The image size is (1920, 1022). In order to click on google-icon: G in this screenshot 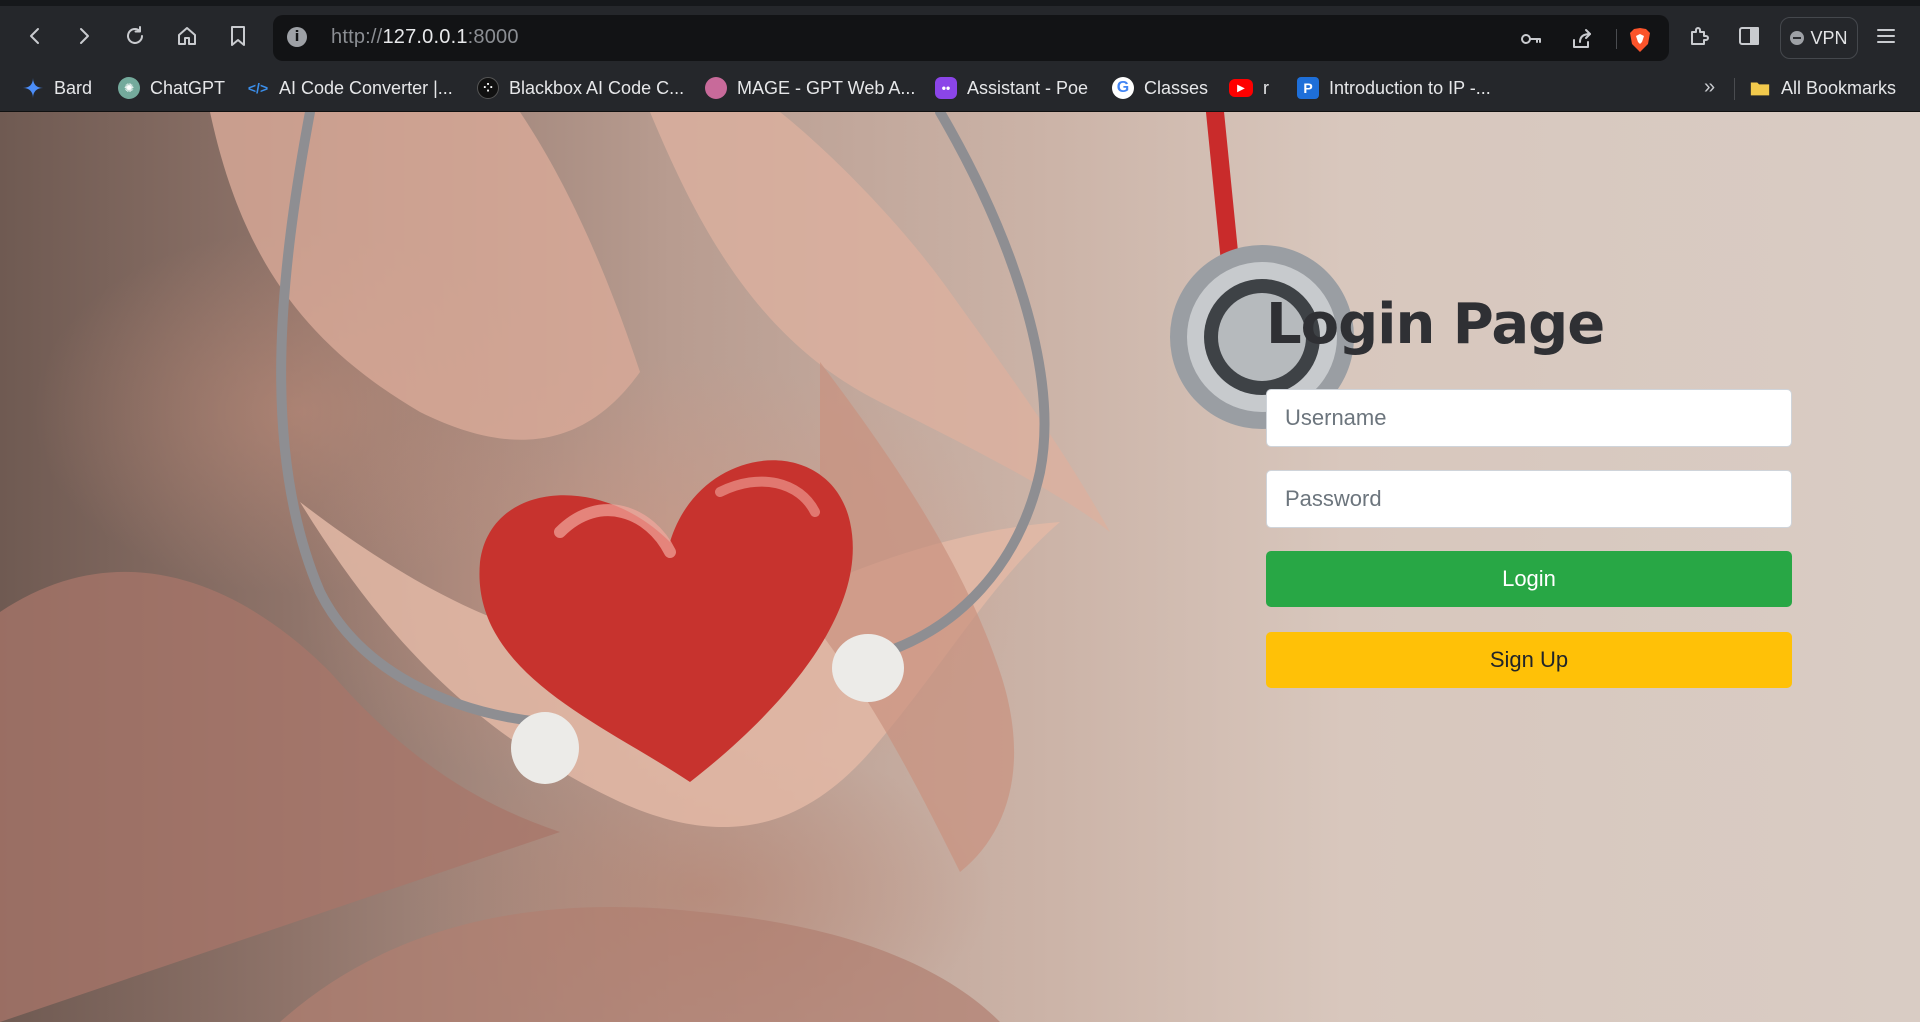, I will do `click(1123, 88)`.